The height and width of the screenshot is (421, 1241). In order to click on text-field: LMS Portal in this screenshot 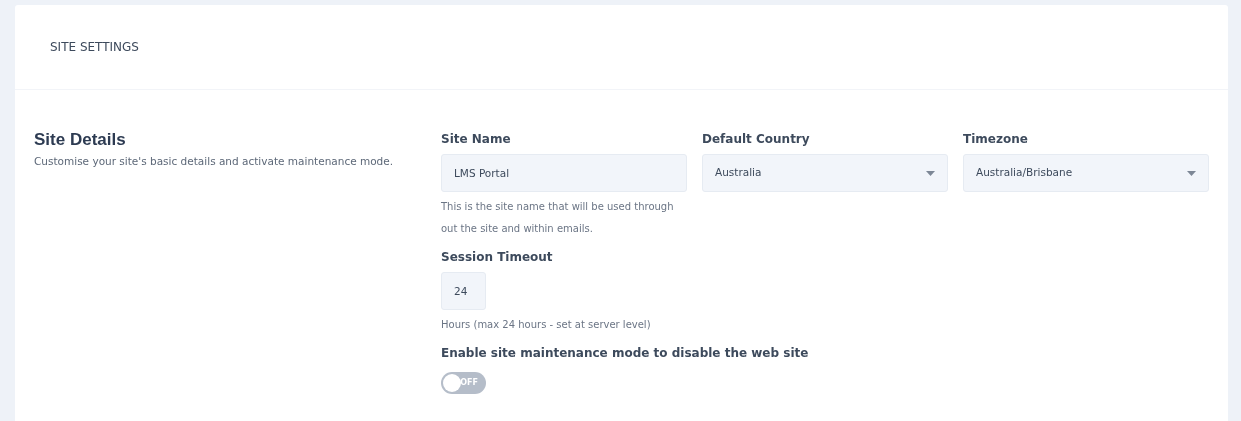, I will do `click(564, 173)`.